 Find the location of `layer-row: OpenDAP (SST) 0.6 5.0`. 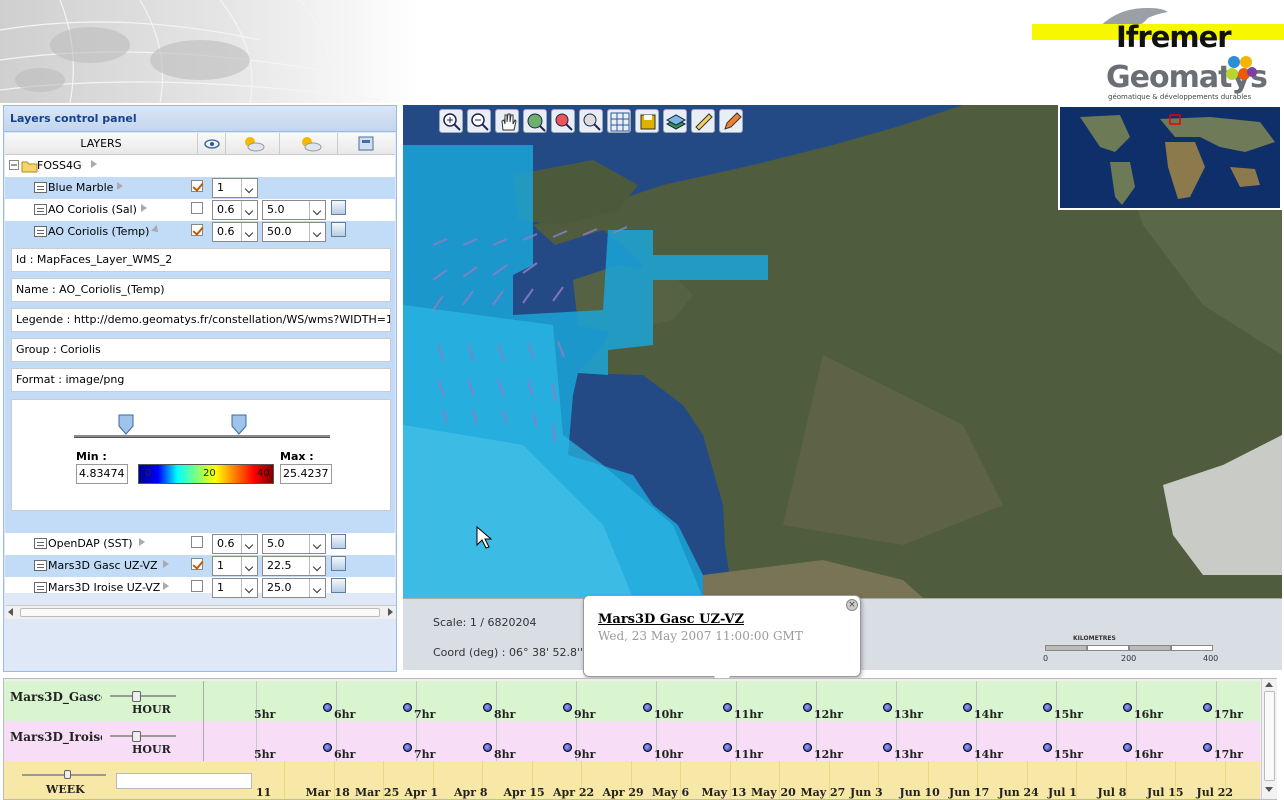

layer-row: OpenDAP (SST) 0.6 5.0 is located at coordinates (200, 544).